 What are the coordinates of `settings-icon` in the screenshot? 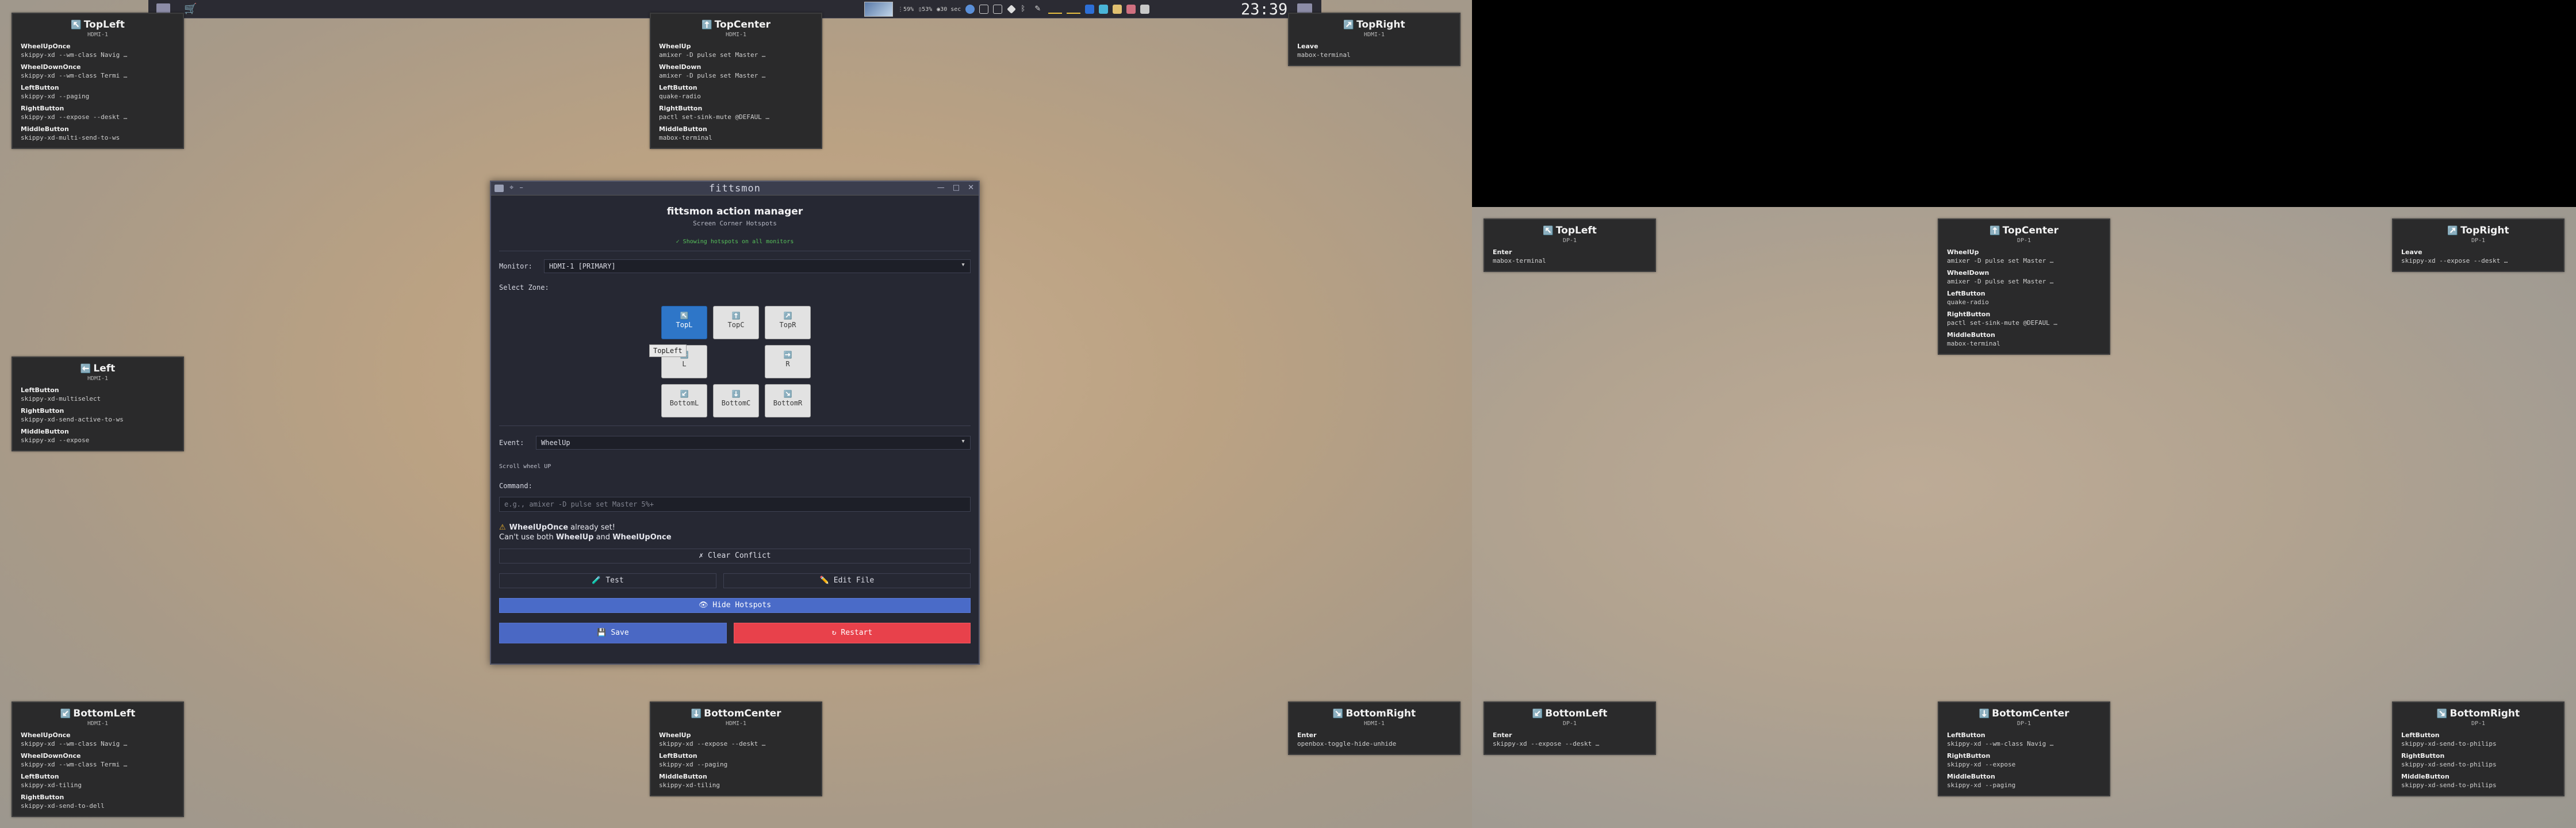 It's located at (1012, 9).